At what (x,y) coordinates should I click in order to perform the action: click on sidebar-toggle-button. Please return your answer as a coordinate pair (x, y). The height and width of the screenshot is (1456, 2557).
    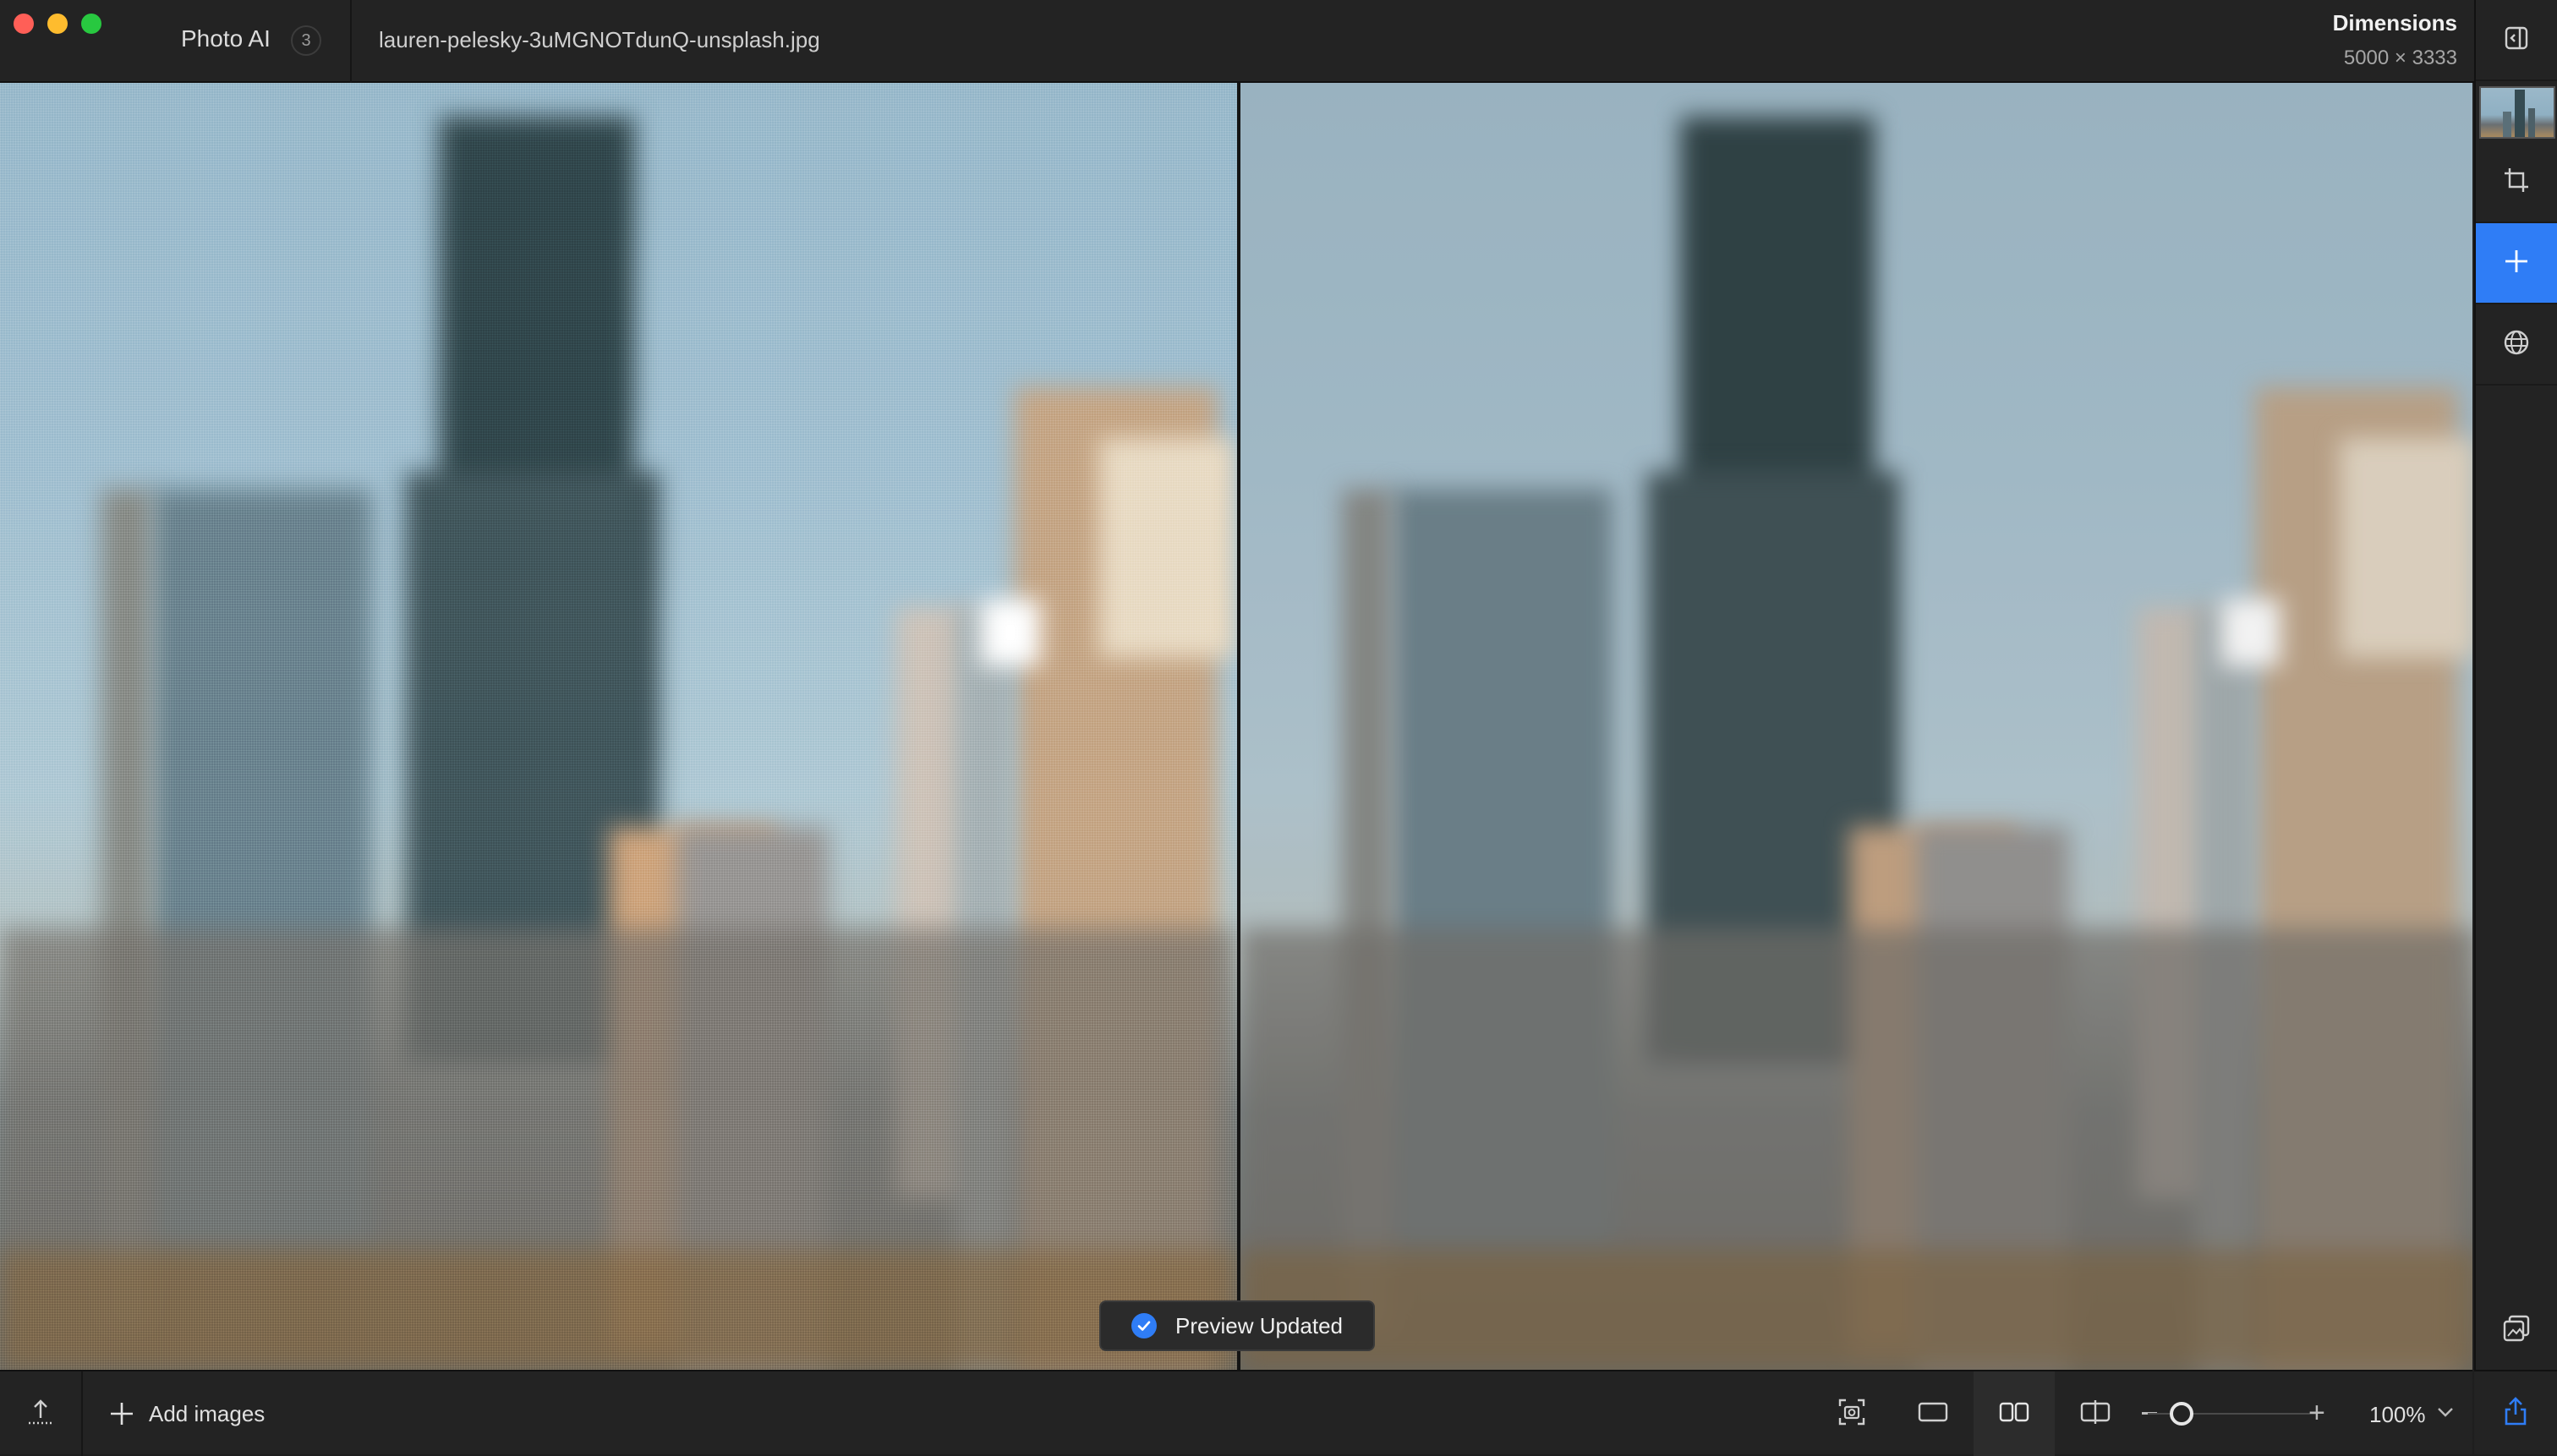
    Looking at the image, I should click on (2516, 40).